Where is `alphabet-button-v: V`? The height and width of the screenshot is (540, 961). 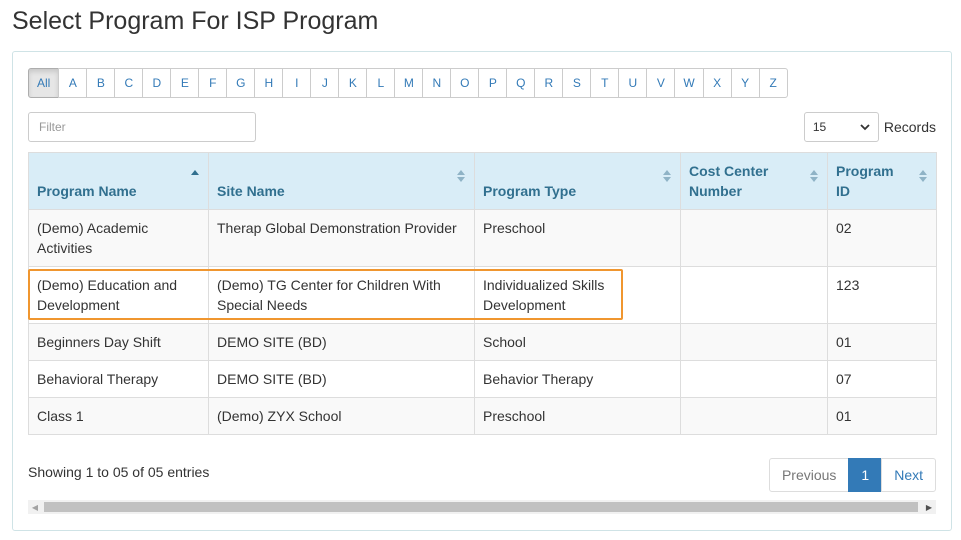 alphabet-button-v: V is located at coordinates (661, 83).